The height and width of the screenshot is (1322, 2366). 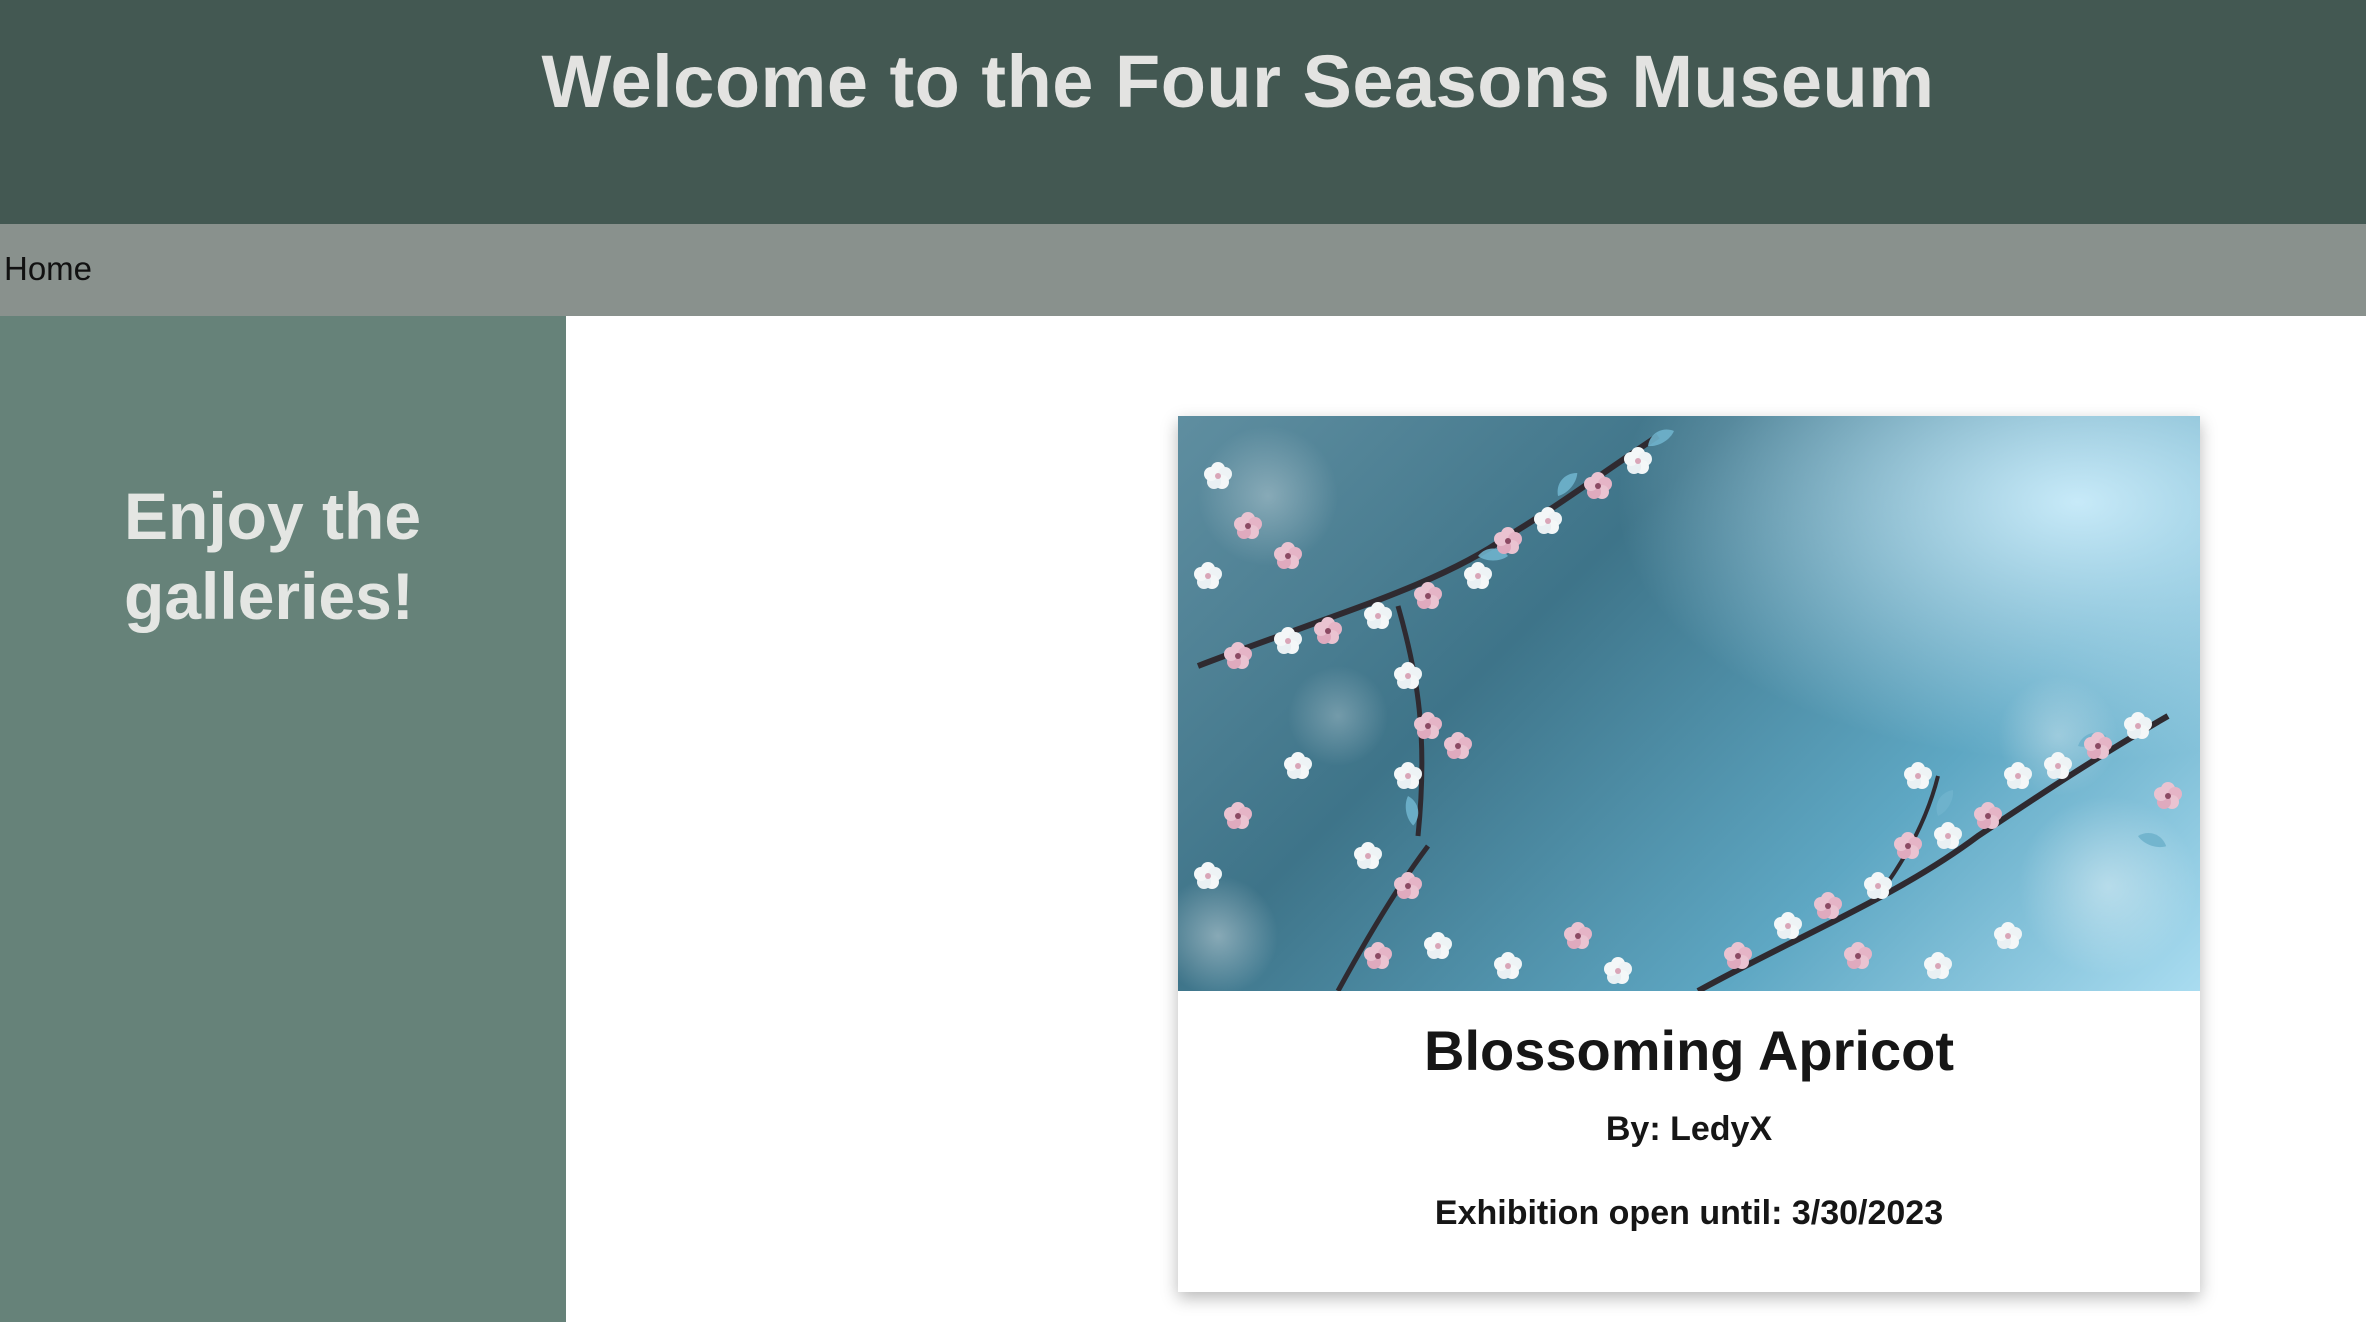 What do you see at coordinates (48, 269) in the screenshot?
I see `nav-home-link: Home` at bounding box center [48, 269].